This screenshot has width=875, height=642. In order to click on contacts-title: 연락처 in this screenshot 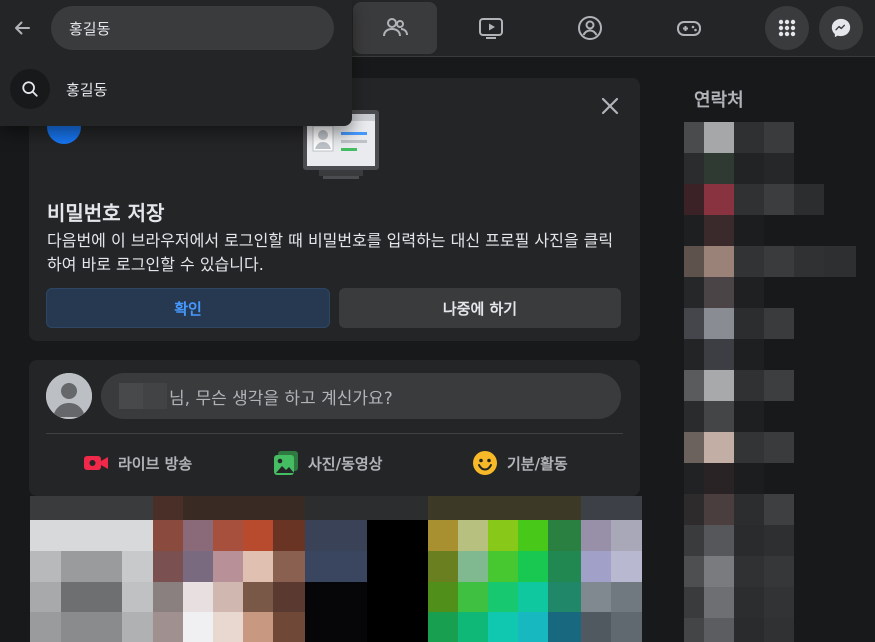, I will do `click(719, 100)`.